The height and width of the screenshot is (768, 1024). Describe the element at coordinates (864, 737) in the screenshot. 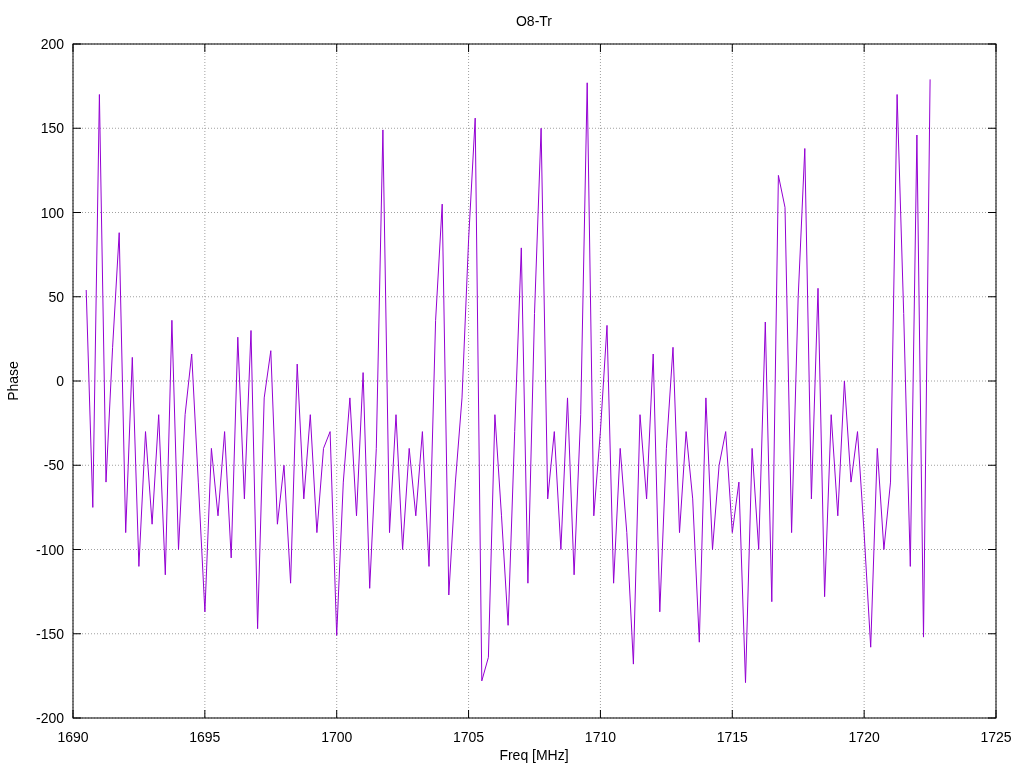

I see `tick-label: 1720` at that location.